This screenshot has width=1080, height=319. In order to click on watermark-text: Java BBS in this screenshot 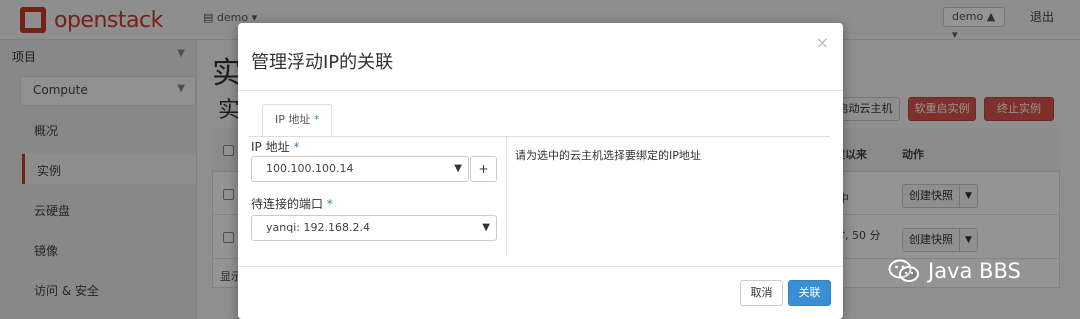, I will do `click(974, 271)`.